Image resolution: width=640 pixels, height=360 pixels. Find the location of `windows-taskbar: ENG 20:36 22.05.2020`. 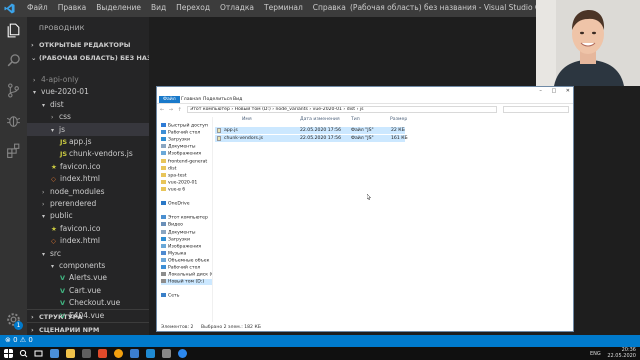

windows-taskbar: ENG 20:36 22.05.2020 is located at coordinates (320, 353).